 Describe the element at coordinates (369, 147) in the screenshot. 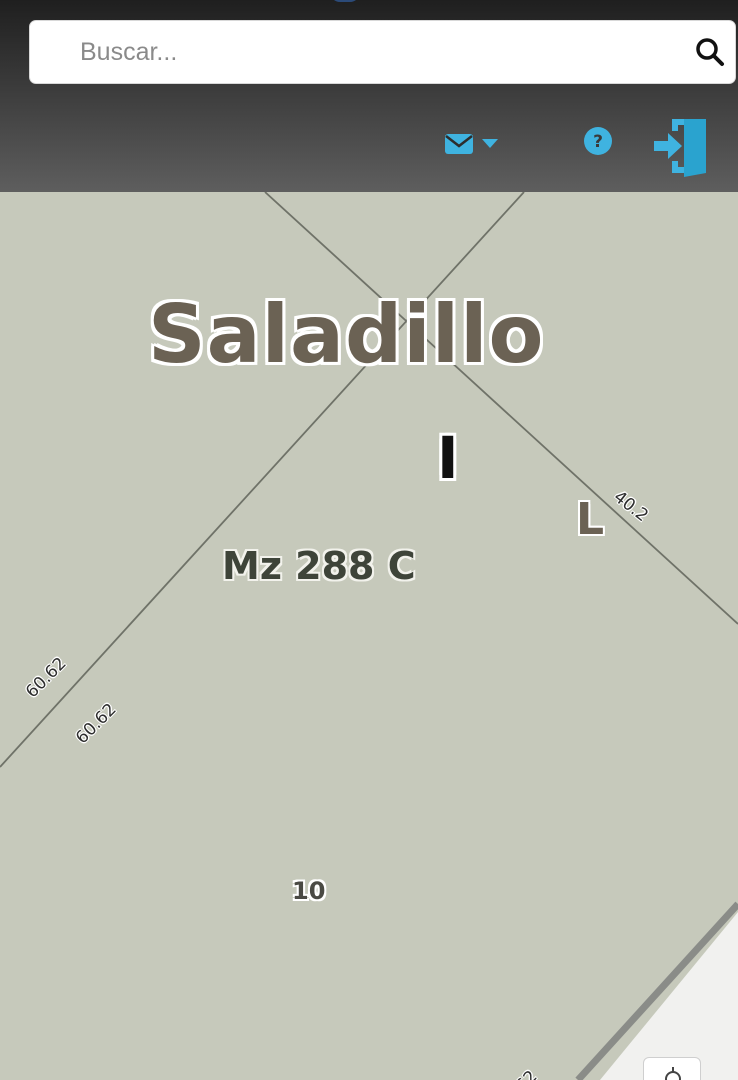

I see `header-toolbar: ?` at that location.